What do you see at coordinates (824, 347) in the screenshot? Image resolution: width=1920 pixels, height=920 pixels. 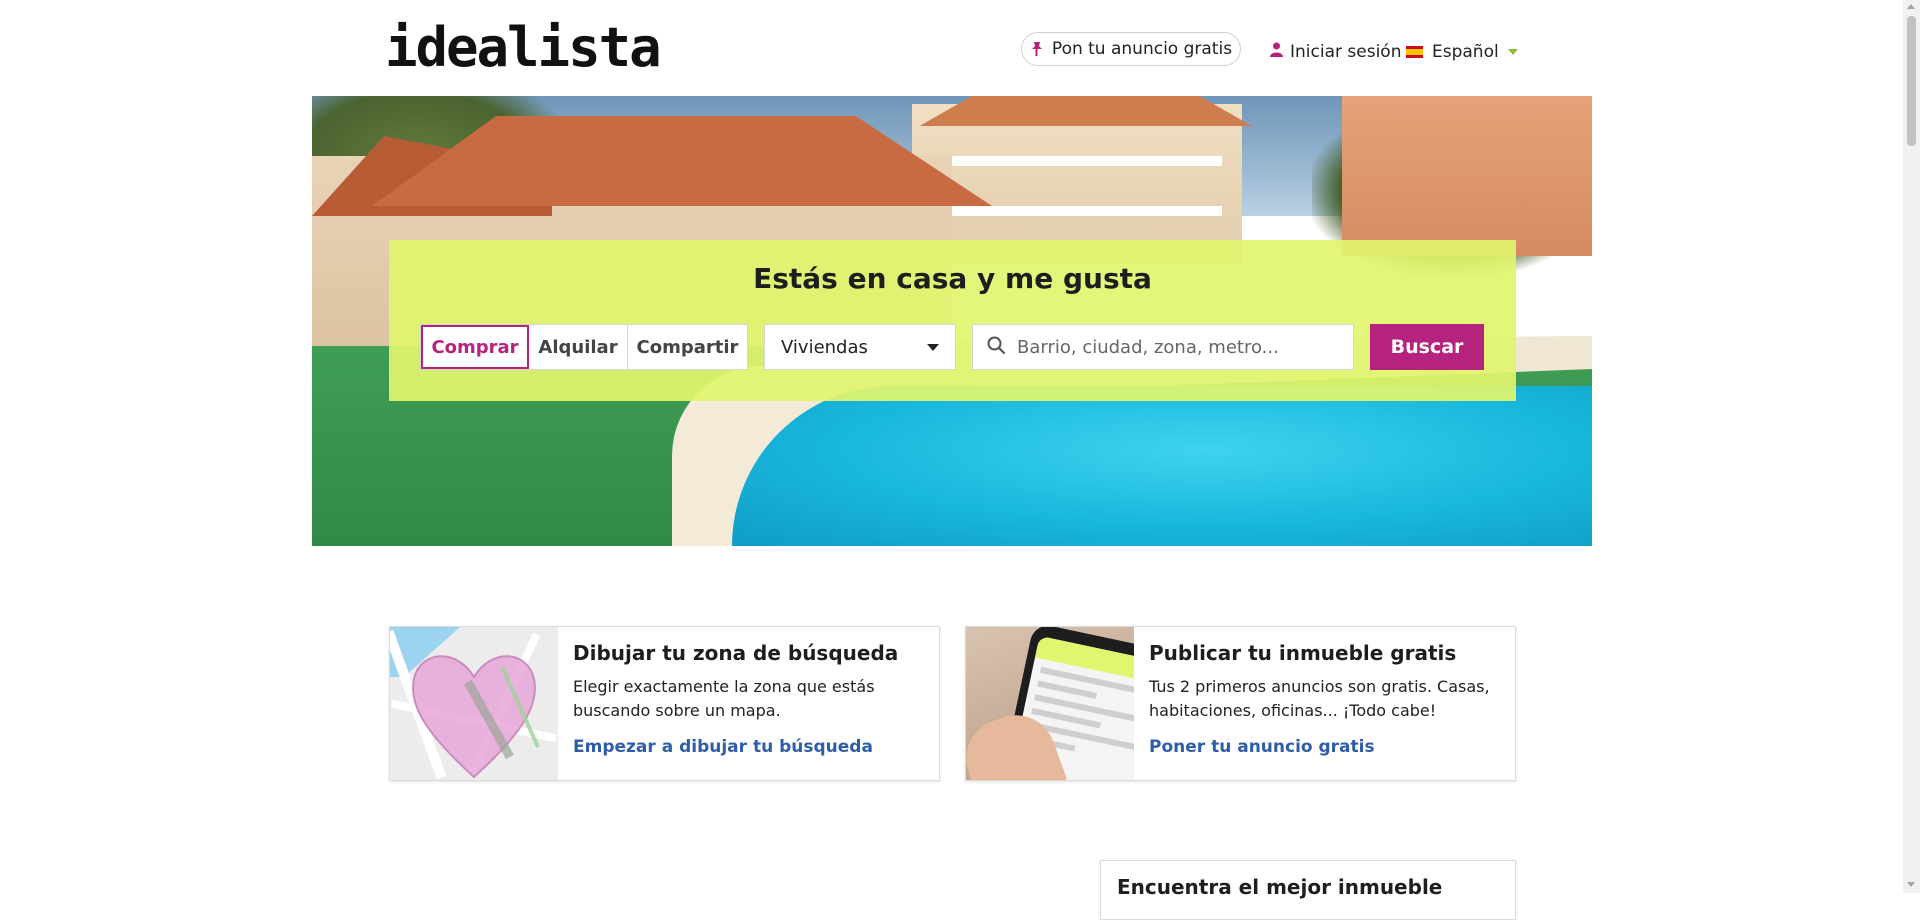 I see `property-type-value: Viviendas` at bounding box center [824, 347].